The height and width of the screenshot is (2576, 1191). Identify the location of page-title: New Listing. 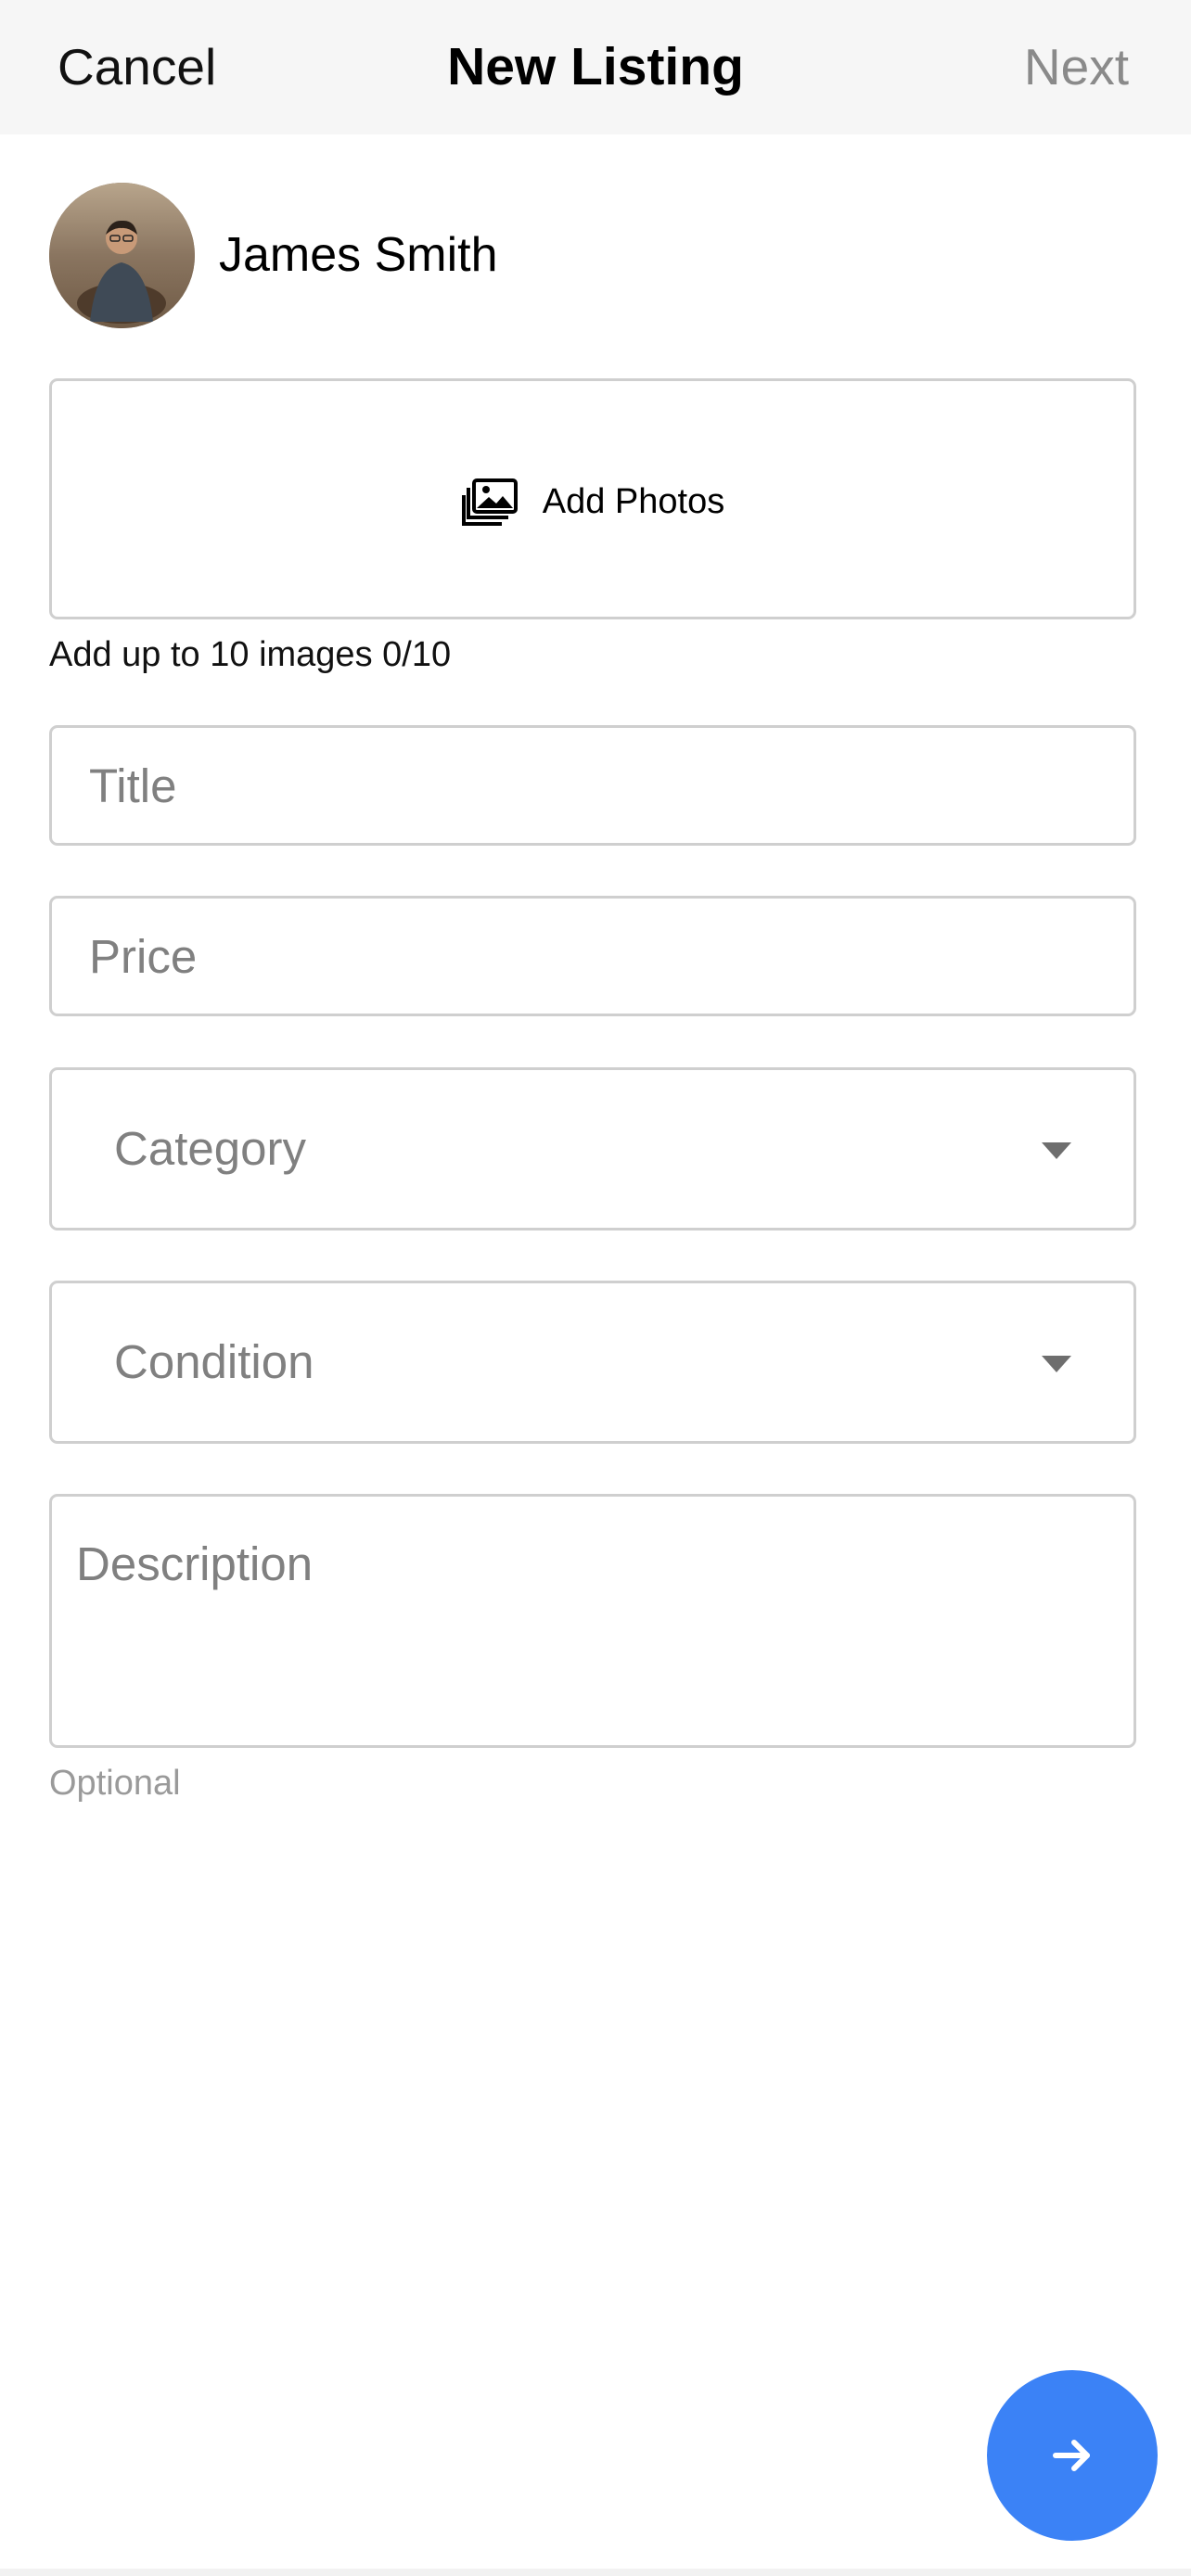
(595, 66).